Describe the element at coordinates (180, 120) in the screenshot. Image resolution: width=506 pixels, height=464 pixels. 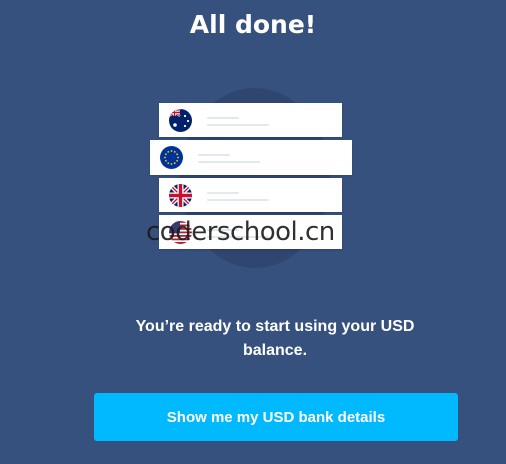
I see `australia-flag-icon` at that location.